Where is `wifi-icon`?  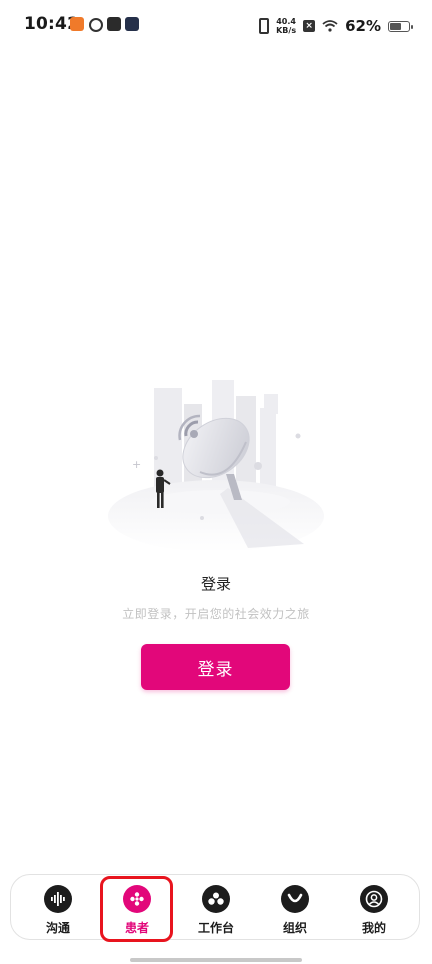
wifi-icon is located at coordinates (330, 26).